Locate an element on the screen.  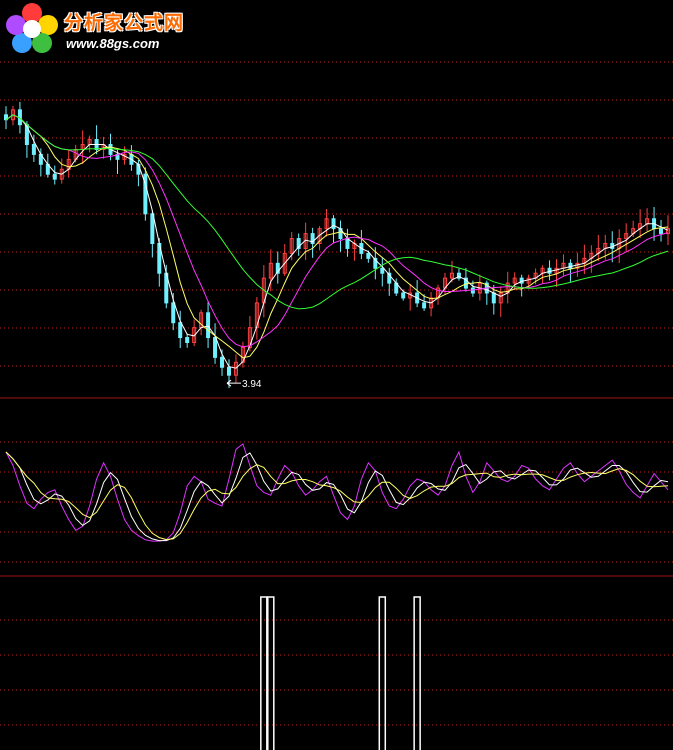
oscillator-panel is located at coordinates (337, 492).